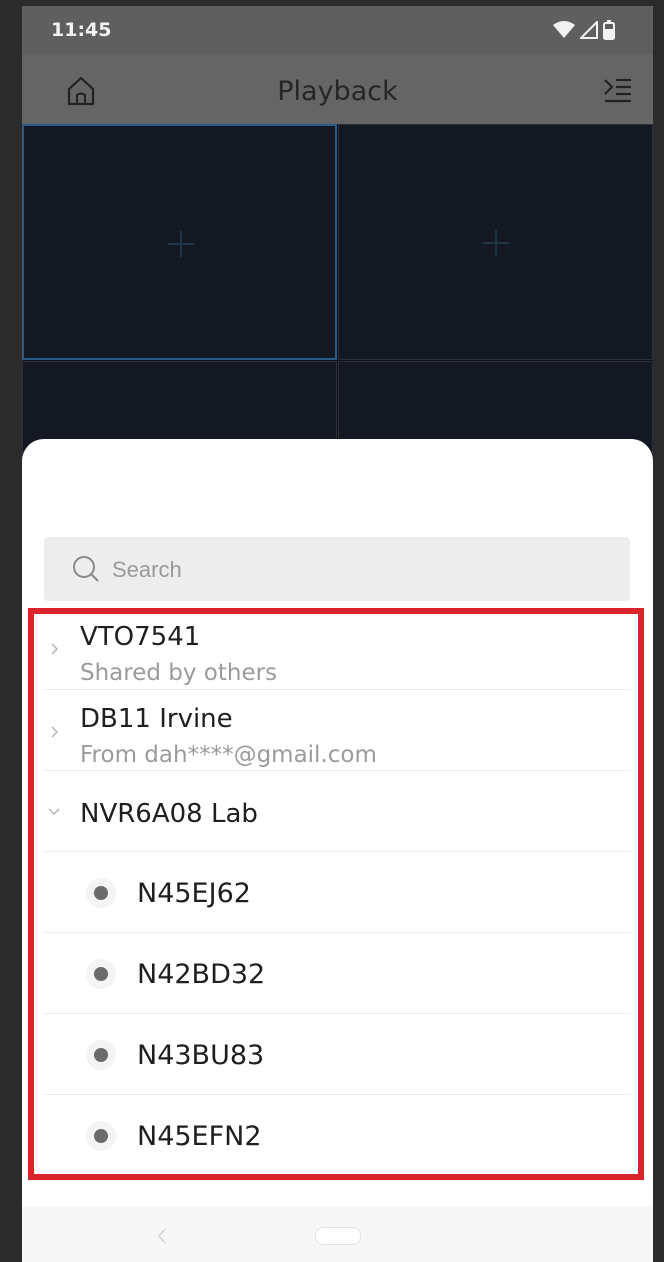 The image size is (664, 1262). Describe the element at coordinates (201, 1055) in the screenshot. I see `channel-name: N43BU83` at that location.